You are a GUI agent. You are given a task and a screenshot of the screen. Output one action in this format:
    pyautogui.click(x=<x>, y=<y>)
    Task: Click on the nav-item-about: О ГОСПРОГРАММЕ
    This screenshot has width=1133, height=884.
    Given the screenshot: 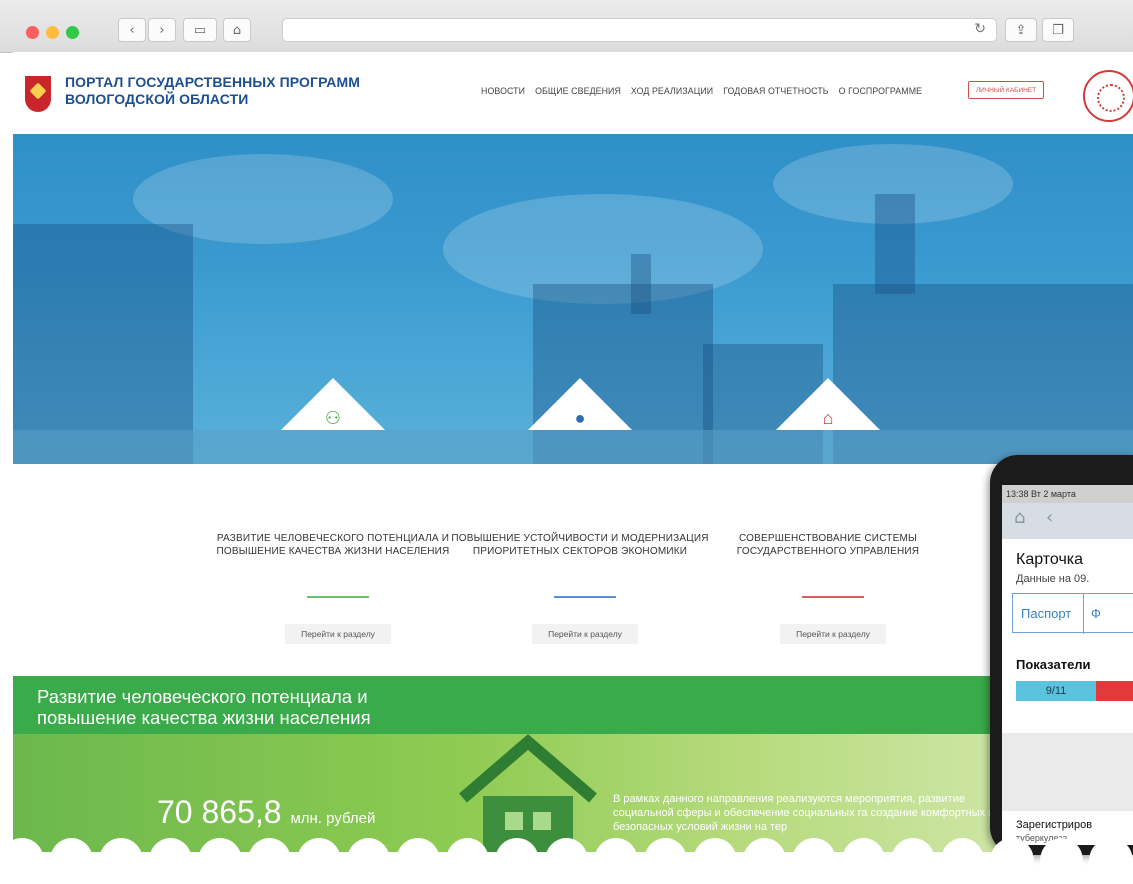 What is the action you would take?
    pyautogui.click(x=880, y=91)
    